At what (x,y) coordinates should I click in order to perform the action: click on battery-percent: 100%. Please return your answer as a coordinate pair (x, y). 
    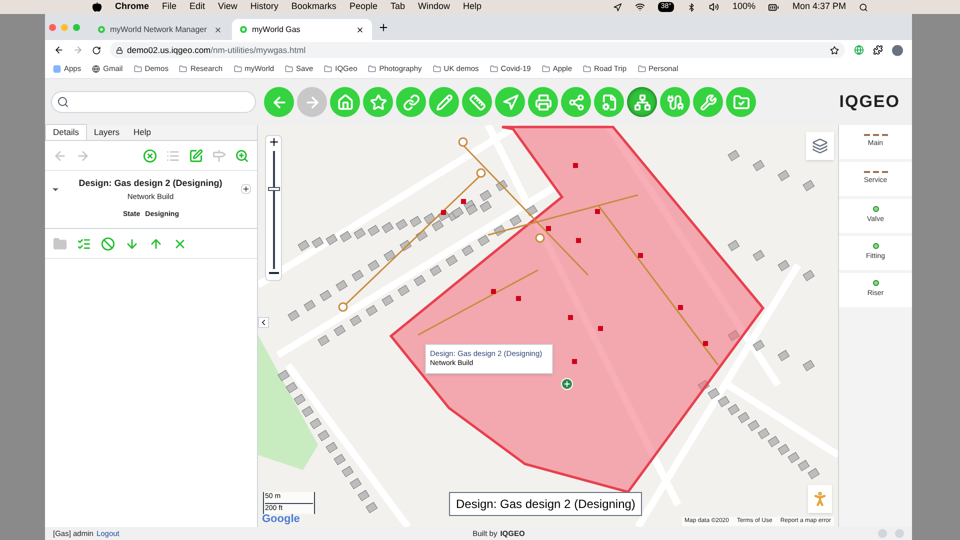
    Looking at the image, I should click on (744, 7).